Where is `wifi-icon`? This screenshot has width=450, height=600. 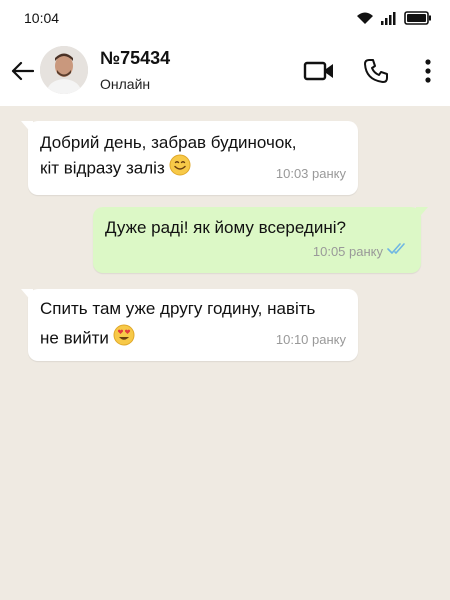 wifi-icon is located at coordinates (365, 18).